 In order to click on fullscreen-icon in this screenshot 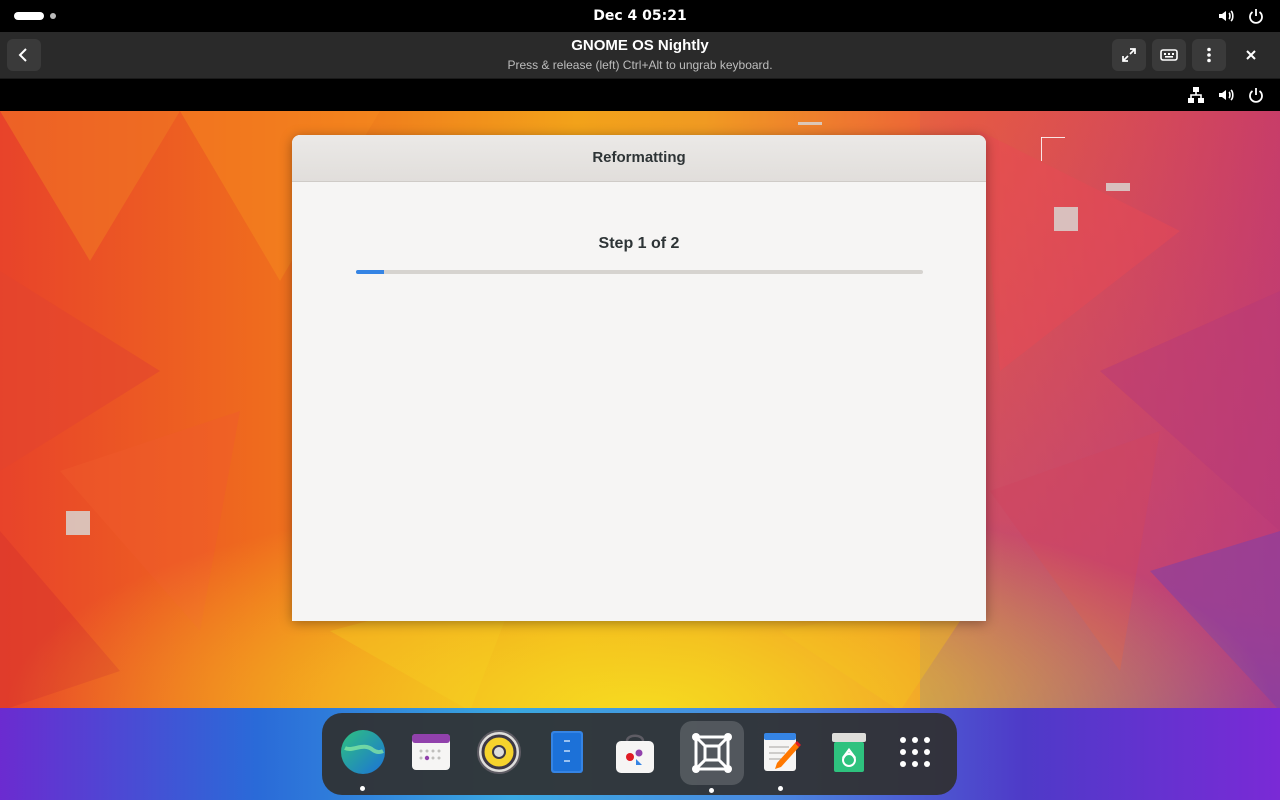, I will do `click(1129, 55)`.